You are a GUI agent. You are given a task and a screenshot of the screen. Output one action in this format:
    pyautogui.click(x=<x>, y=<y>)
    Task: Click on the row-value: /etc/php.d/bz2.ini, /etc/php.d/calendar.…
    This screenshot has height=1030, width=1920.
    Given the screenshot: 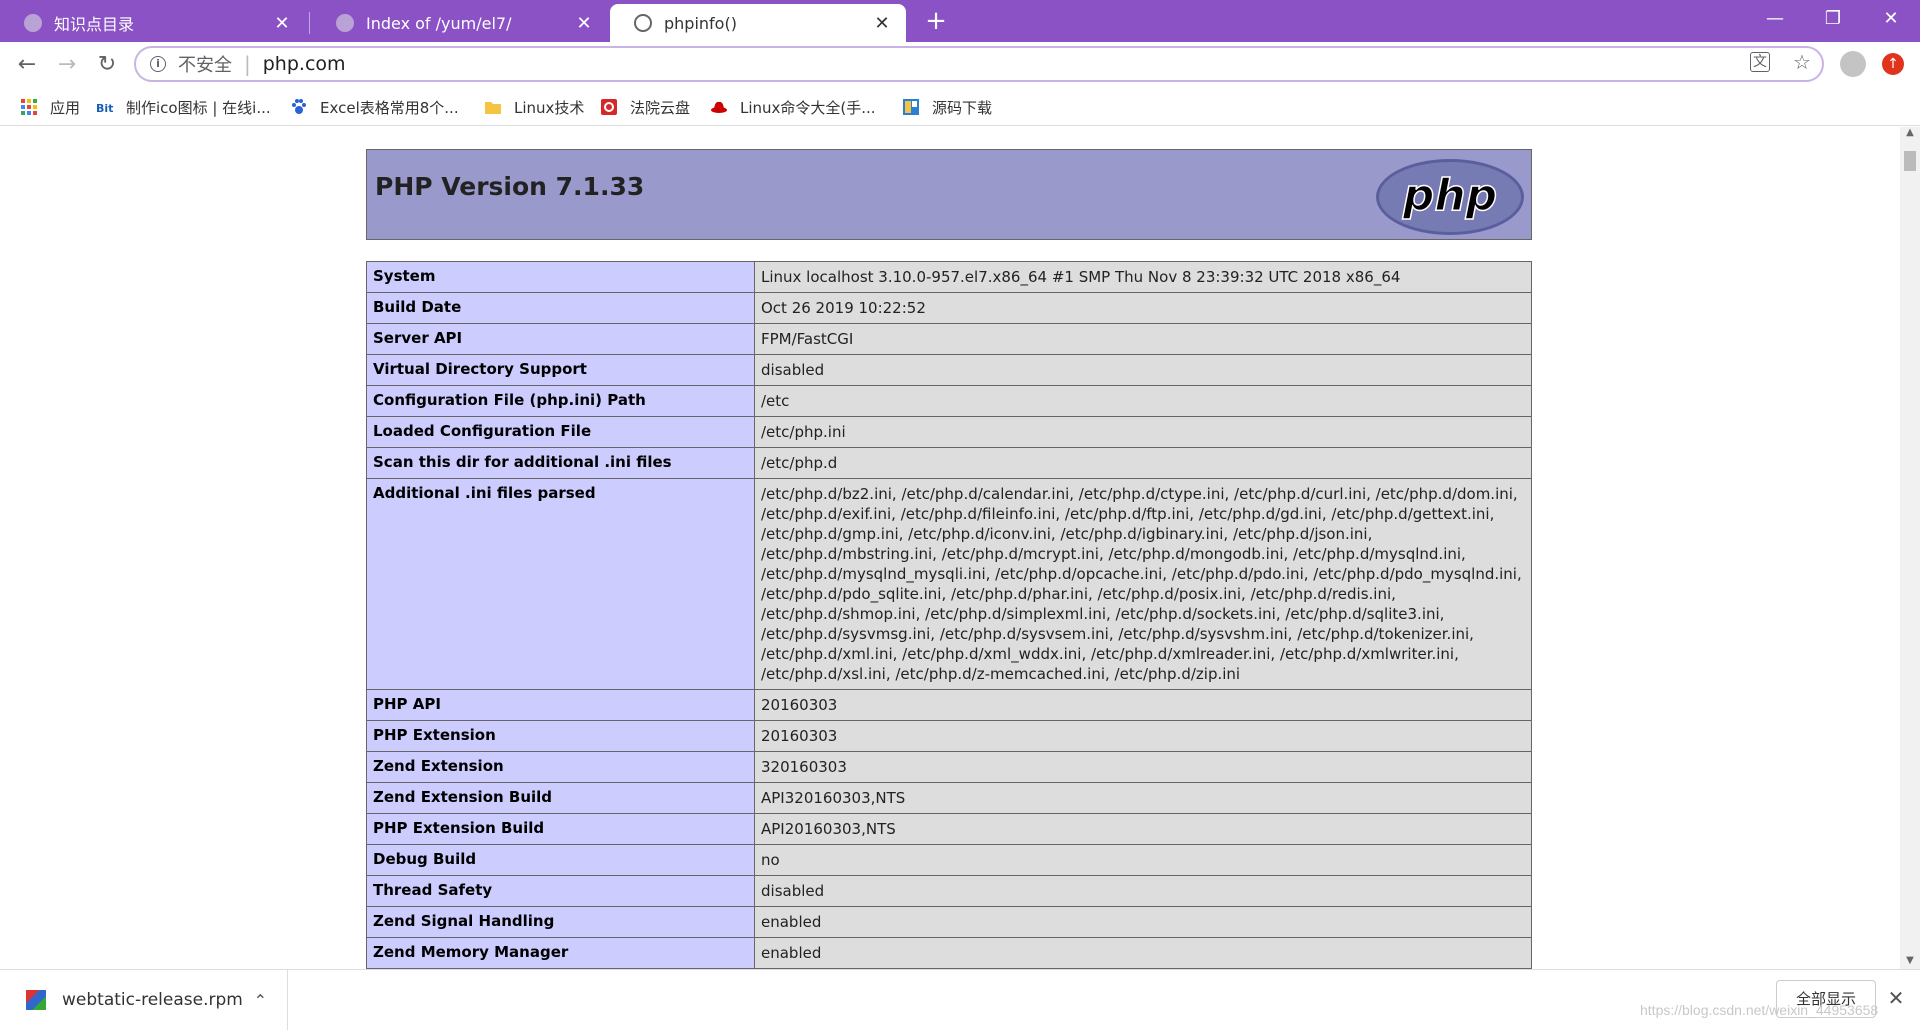 What is the action you would take?
    pyautogui.click(x=1143, y=584)
    